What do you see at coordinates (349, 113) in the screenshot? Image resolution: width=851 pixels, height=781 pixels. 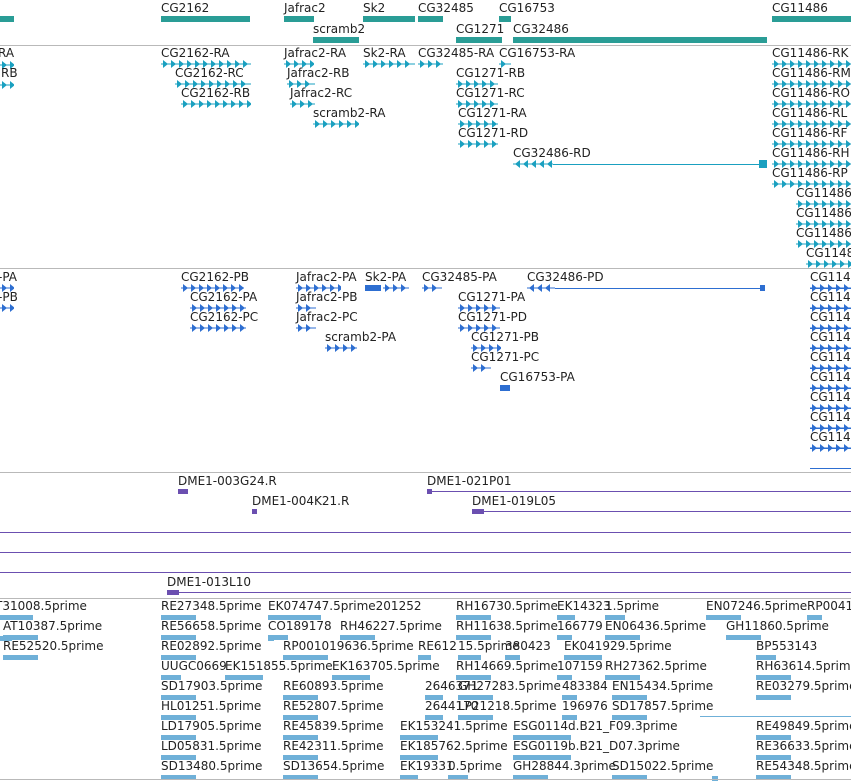 I see `transcript-label: scramb2-RA` at bounding box center [349, 113].